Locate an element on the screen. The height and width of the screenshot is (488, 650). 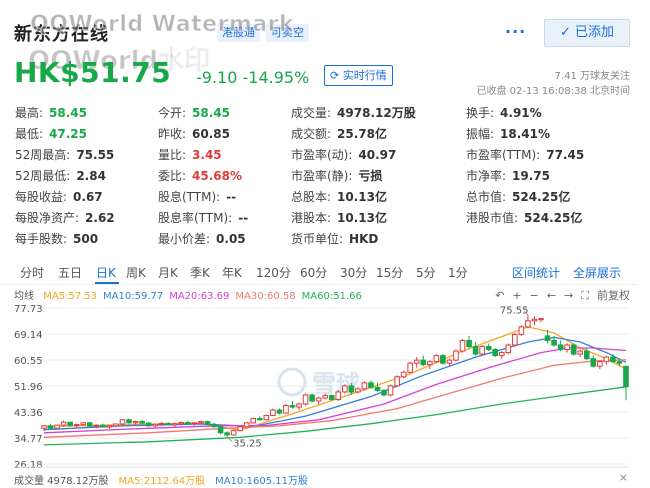
quote-value: 2.62 is located at coordinates (100, 218).